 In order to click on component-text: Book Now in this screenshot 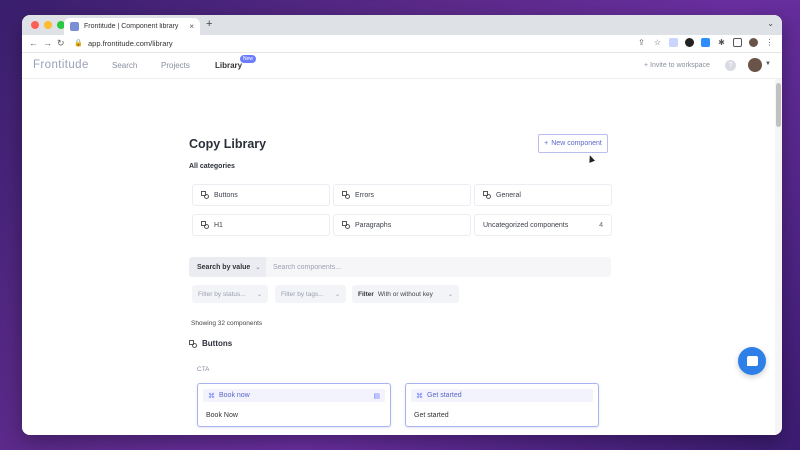, I will do `click(222, 415)`.